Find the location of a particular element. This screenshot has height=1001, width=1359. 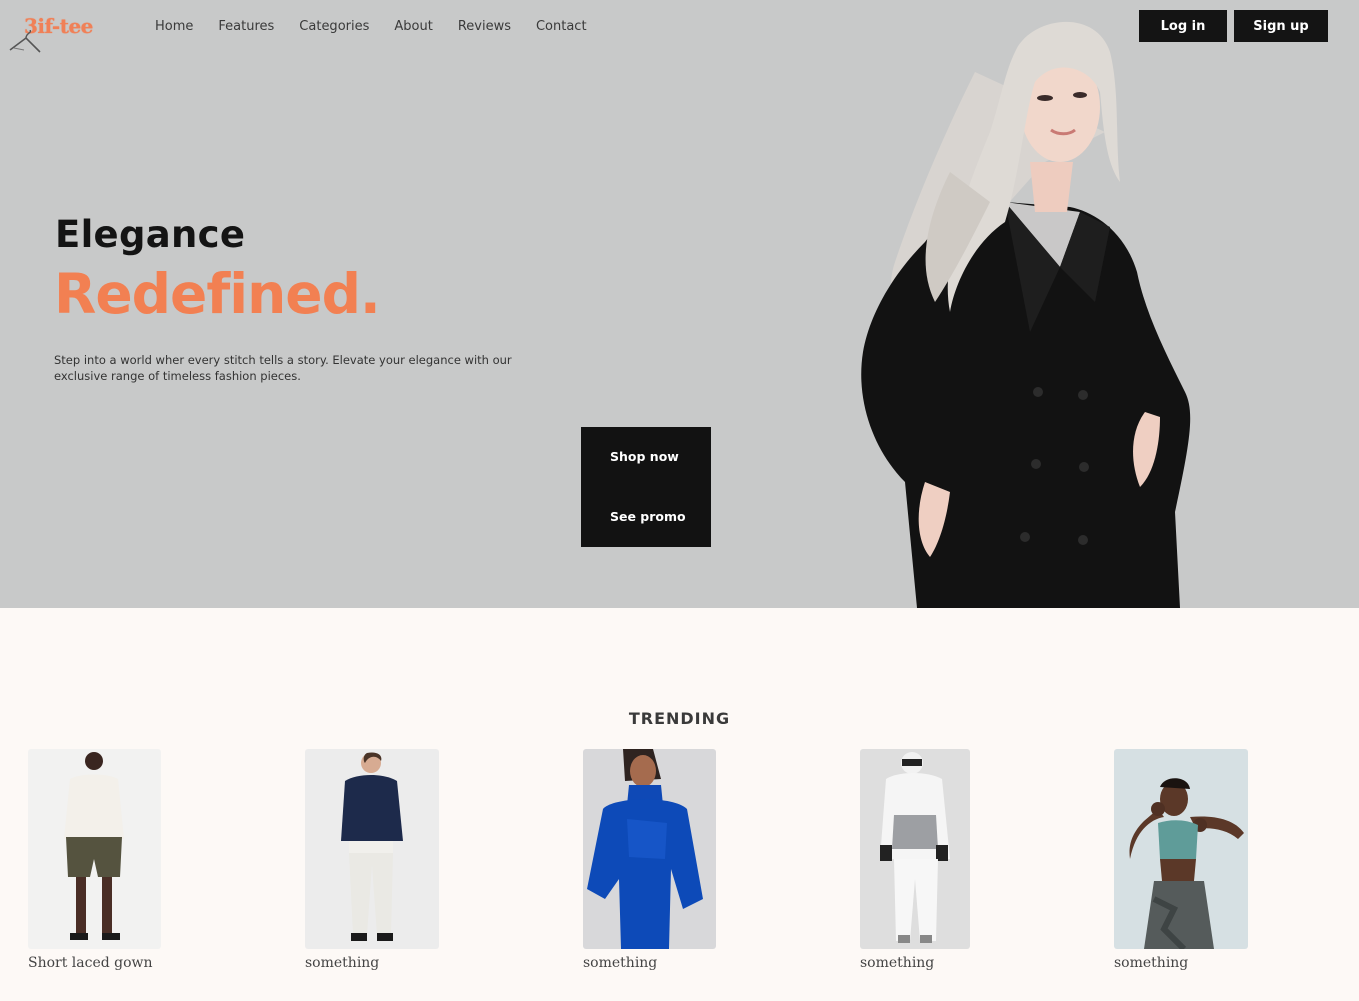

nav-contact: Contact is located at coordinates (561, 26).